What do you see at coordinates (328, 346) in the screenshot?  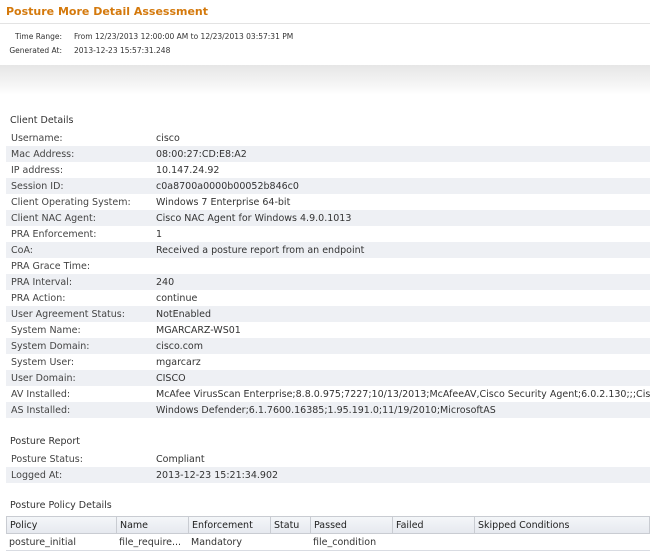 I see `detail-row: System Domain: cisco.com` at bounding box center [328, 346].